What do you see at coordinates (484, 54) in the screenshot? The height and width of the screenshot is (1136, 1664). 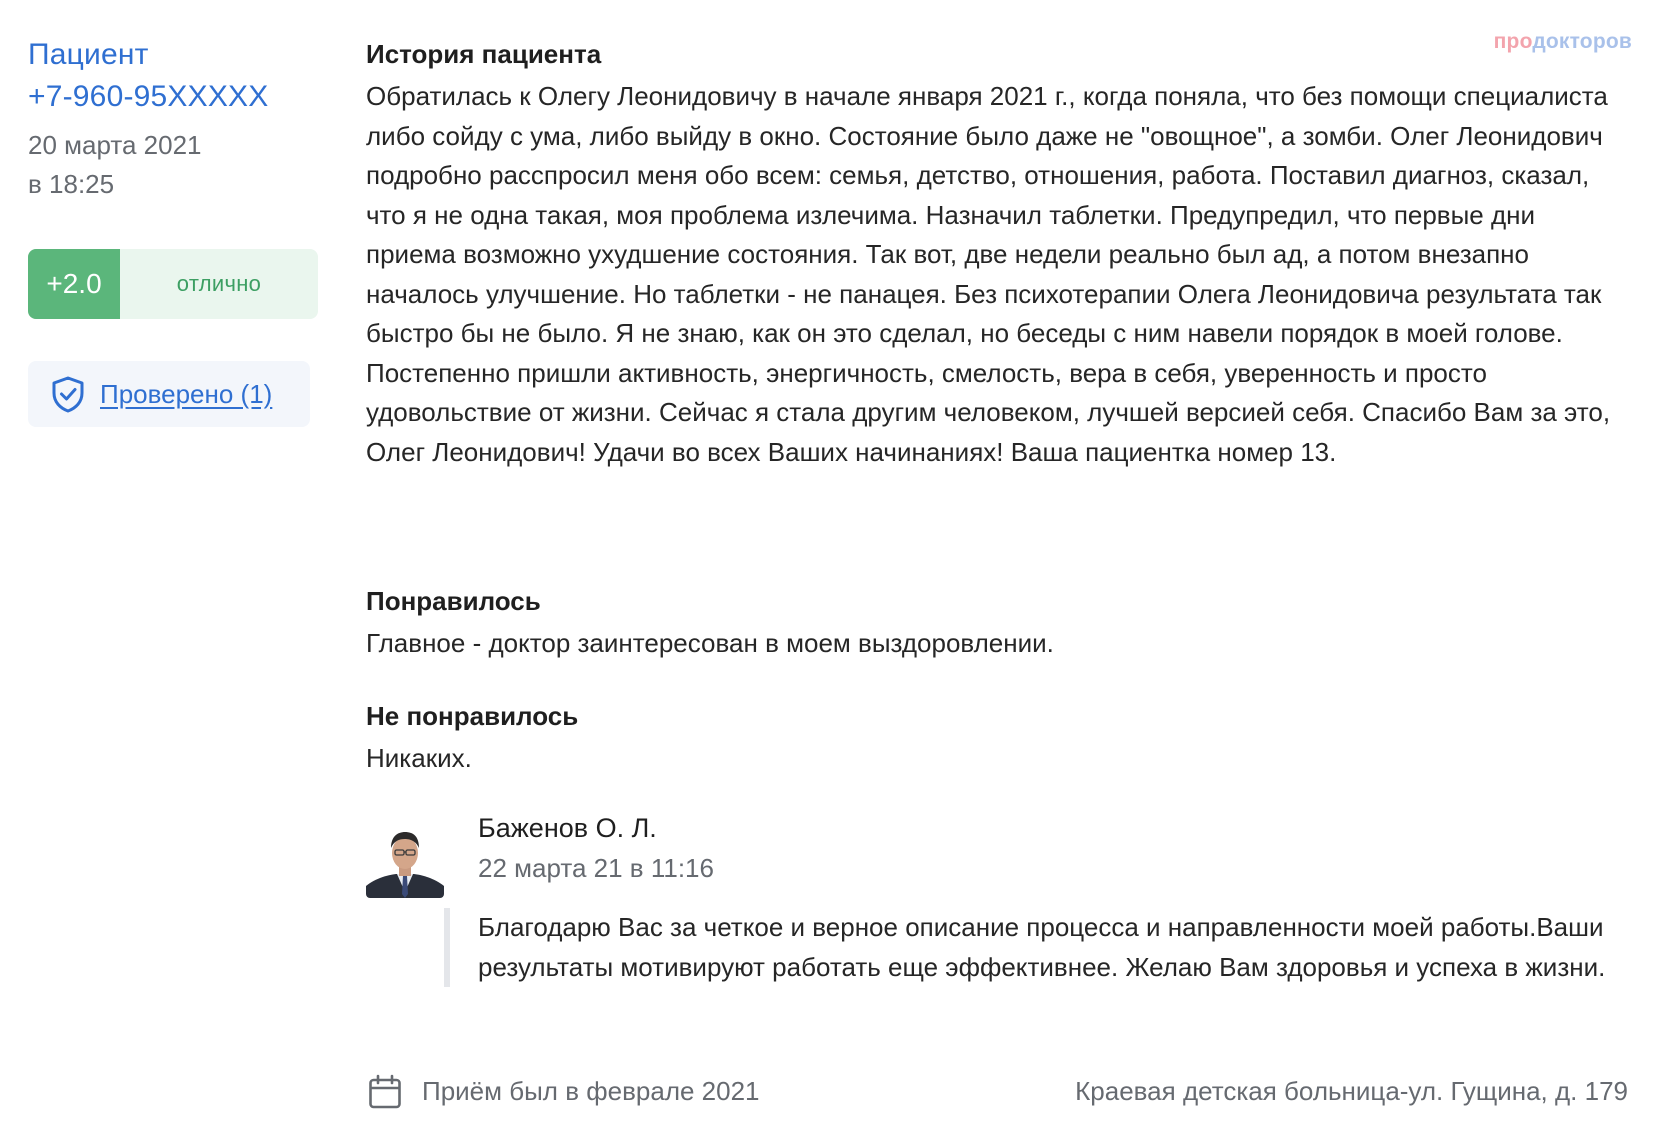 I see `history-title: История пациента` at bounding box center [484, 54].